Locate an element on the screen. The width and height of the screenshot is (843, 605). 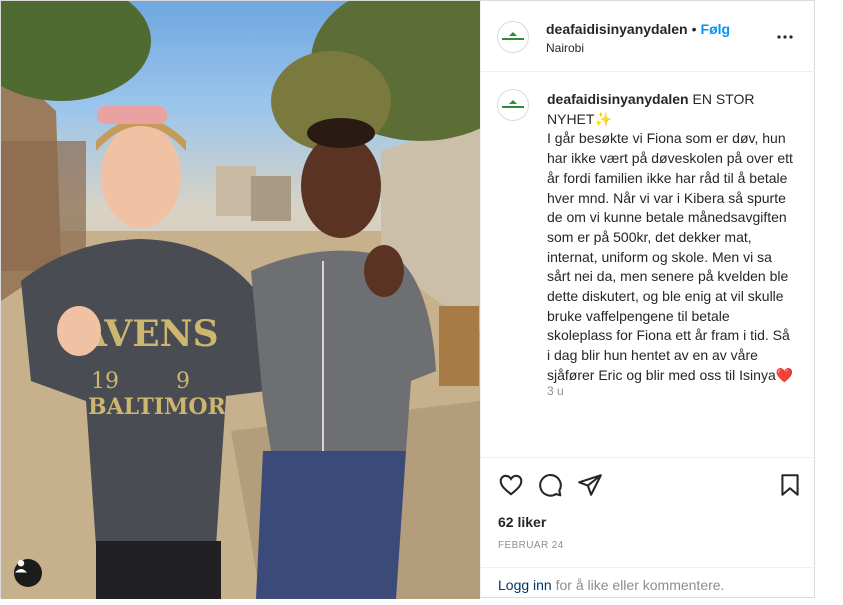
login-prompt: for å like eller kommentere. is located at coordinates (638, 585).